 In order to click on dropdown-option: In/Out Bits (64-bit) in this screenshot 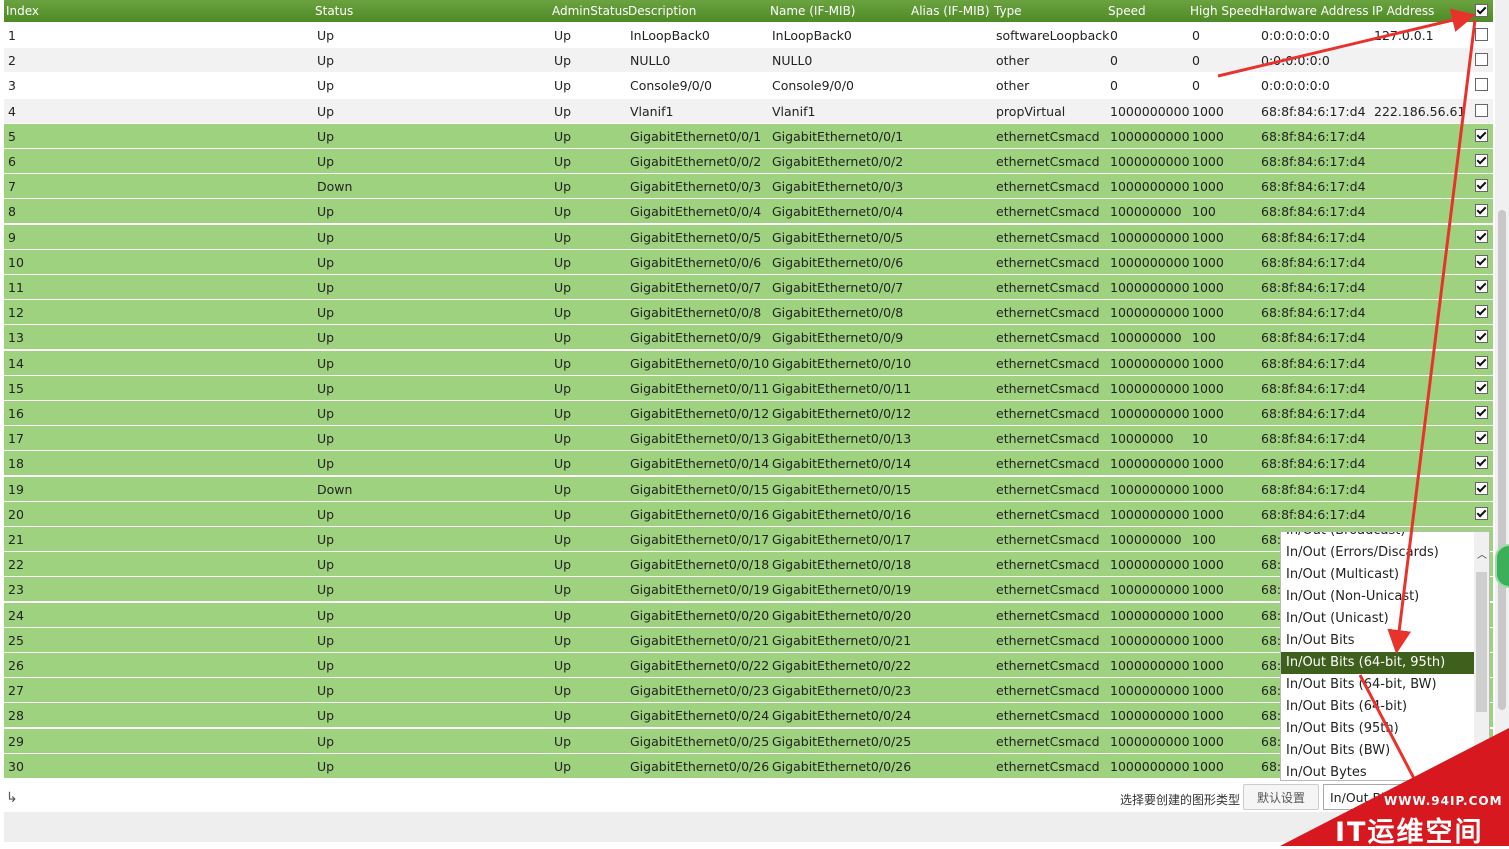, I will do `click(1380, 707)`.